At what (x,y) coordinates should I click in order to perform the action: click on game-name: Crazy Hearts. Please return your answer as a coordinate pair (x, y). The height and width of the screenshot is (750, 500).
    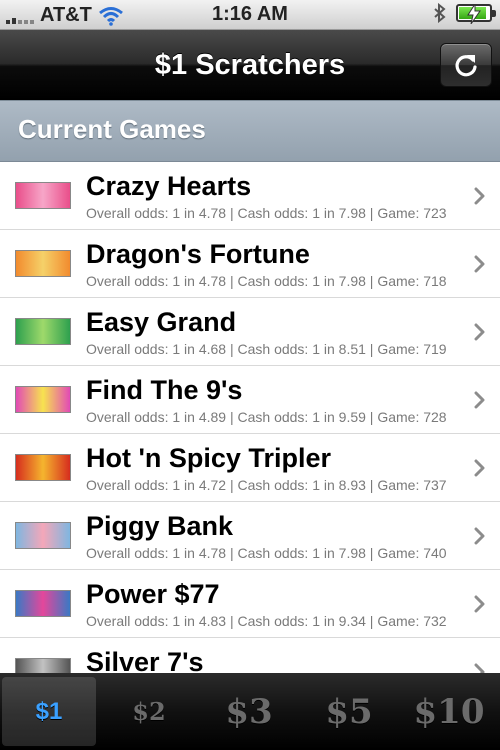
    Looking at the image, I should click on (169, 186).